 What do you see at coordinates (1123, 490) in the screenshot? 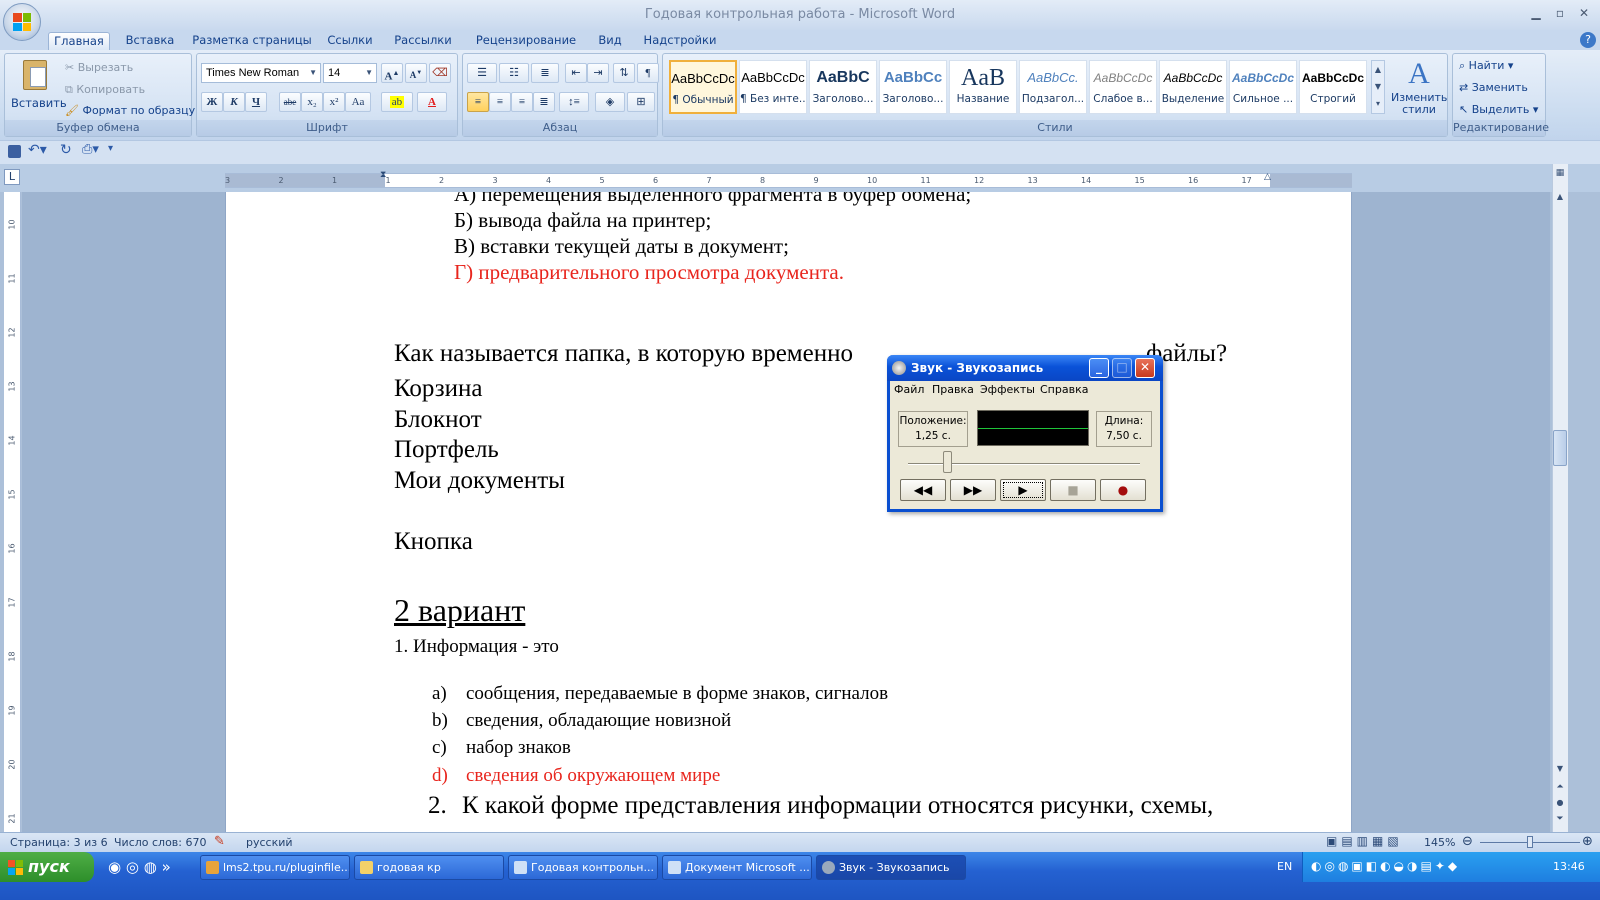
I see `record-button: ●` at bounding box center [1123, 490].